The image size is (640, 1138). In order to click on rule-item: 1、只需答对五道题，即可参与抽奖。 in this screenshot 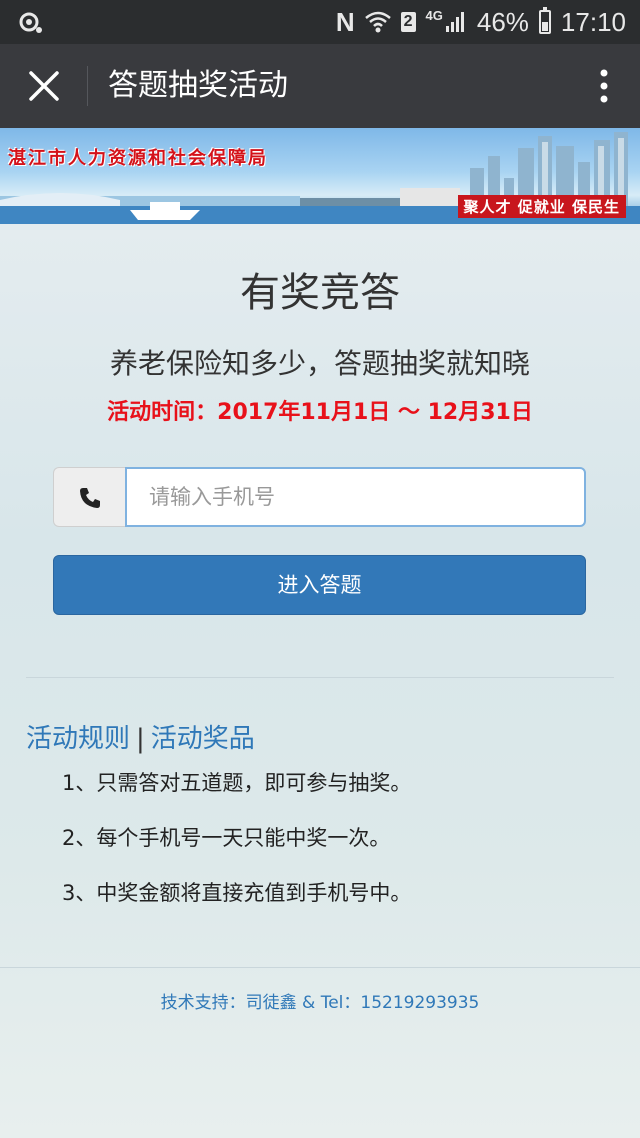, I will do `click(237, 783)`.